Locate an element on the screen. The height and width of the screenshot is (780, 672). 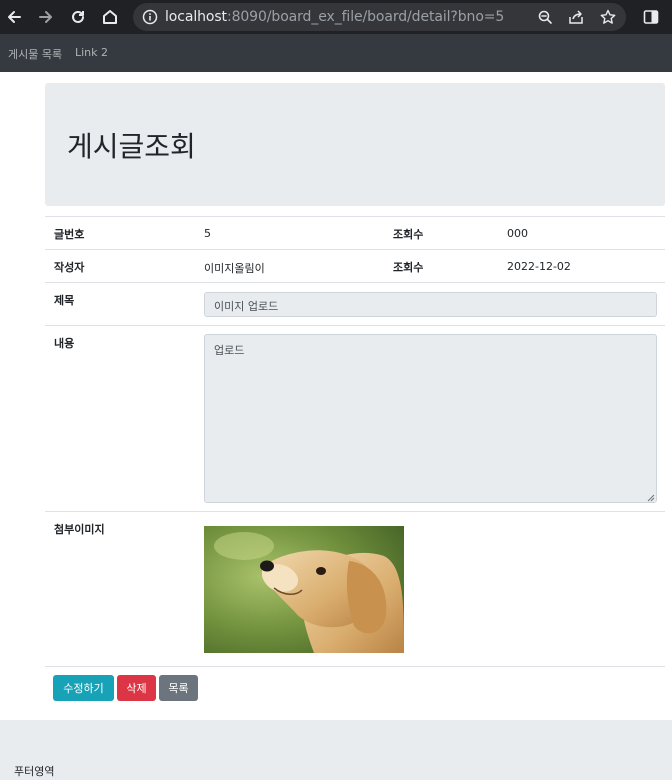
bookmark-star-icon is located at coordinates (608, 19).